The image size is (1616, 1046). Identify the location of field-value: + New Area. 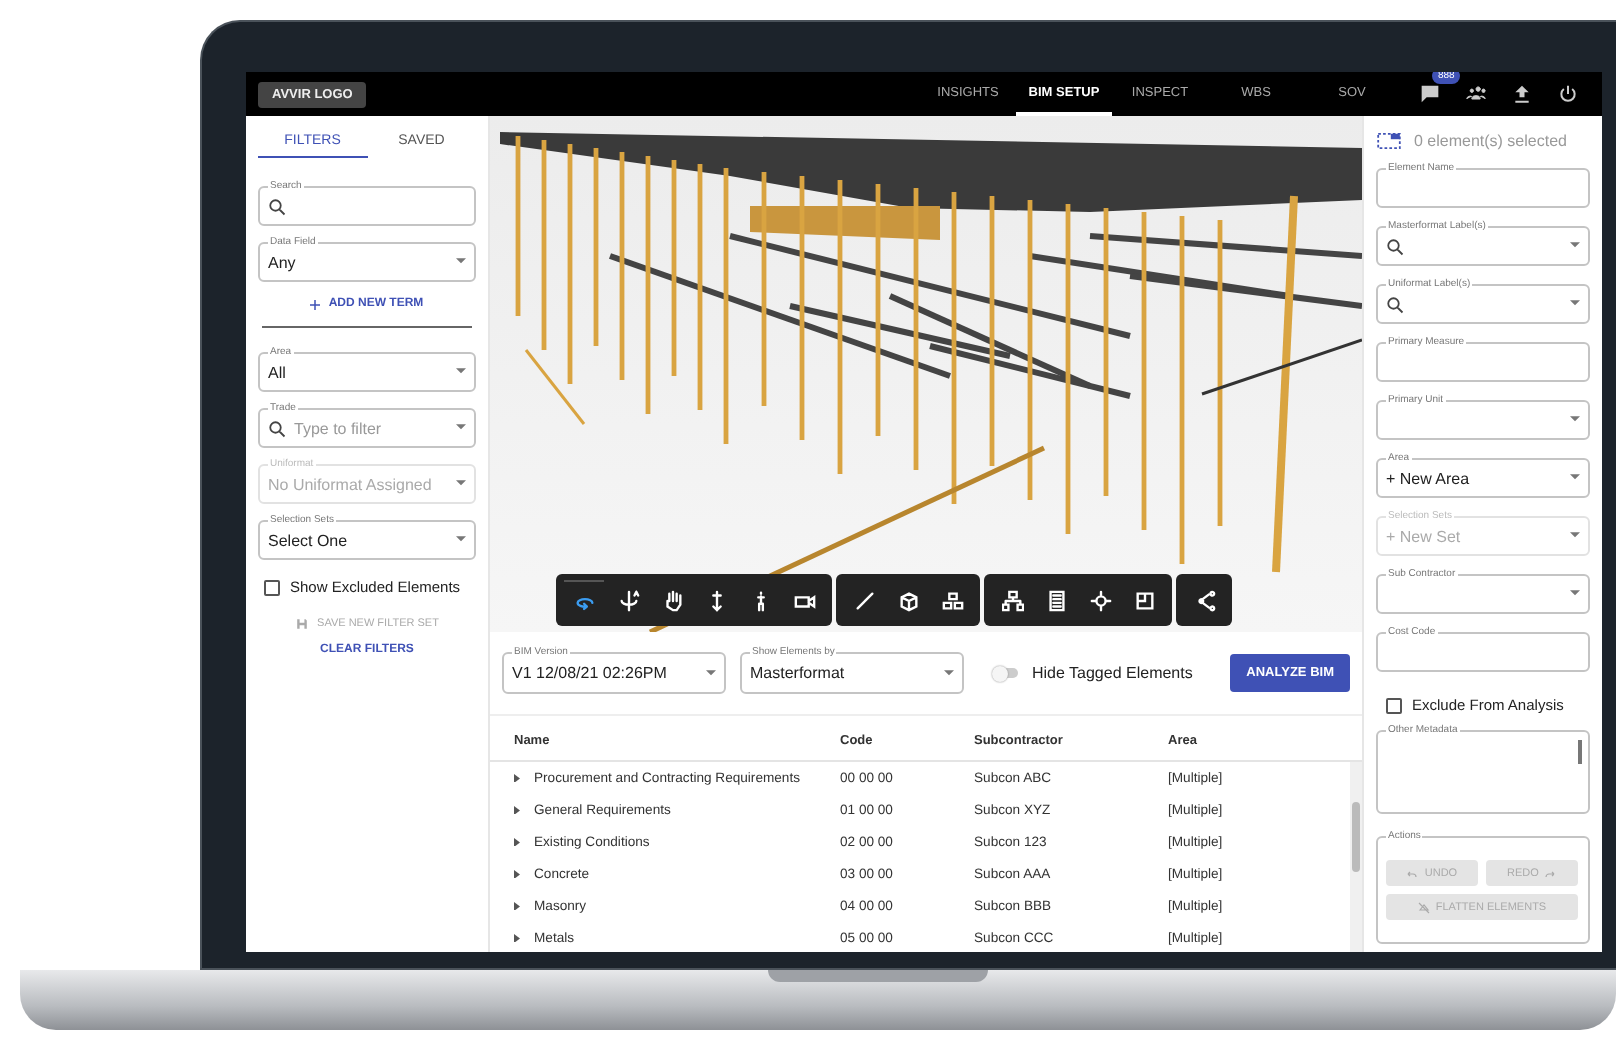
(1428, 478).